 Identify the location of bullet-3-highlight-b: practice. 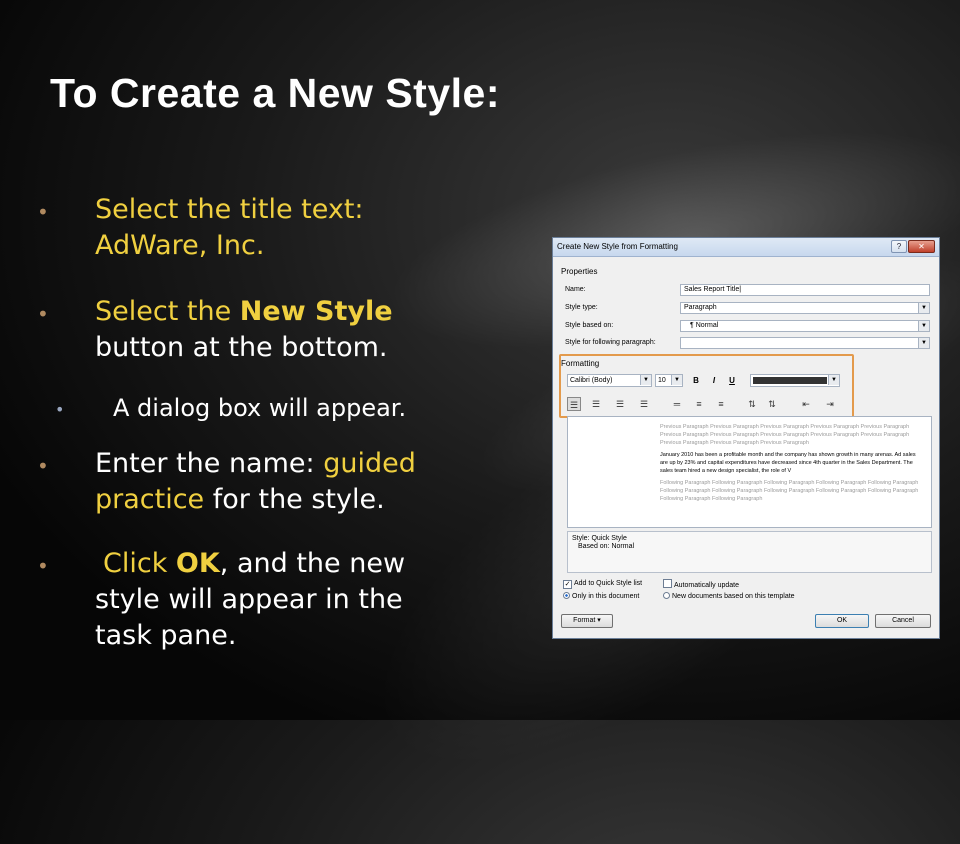
(150, 499).